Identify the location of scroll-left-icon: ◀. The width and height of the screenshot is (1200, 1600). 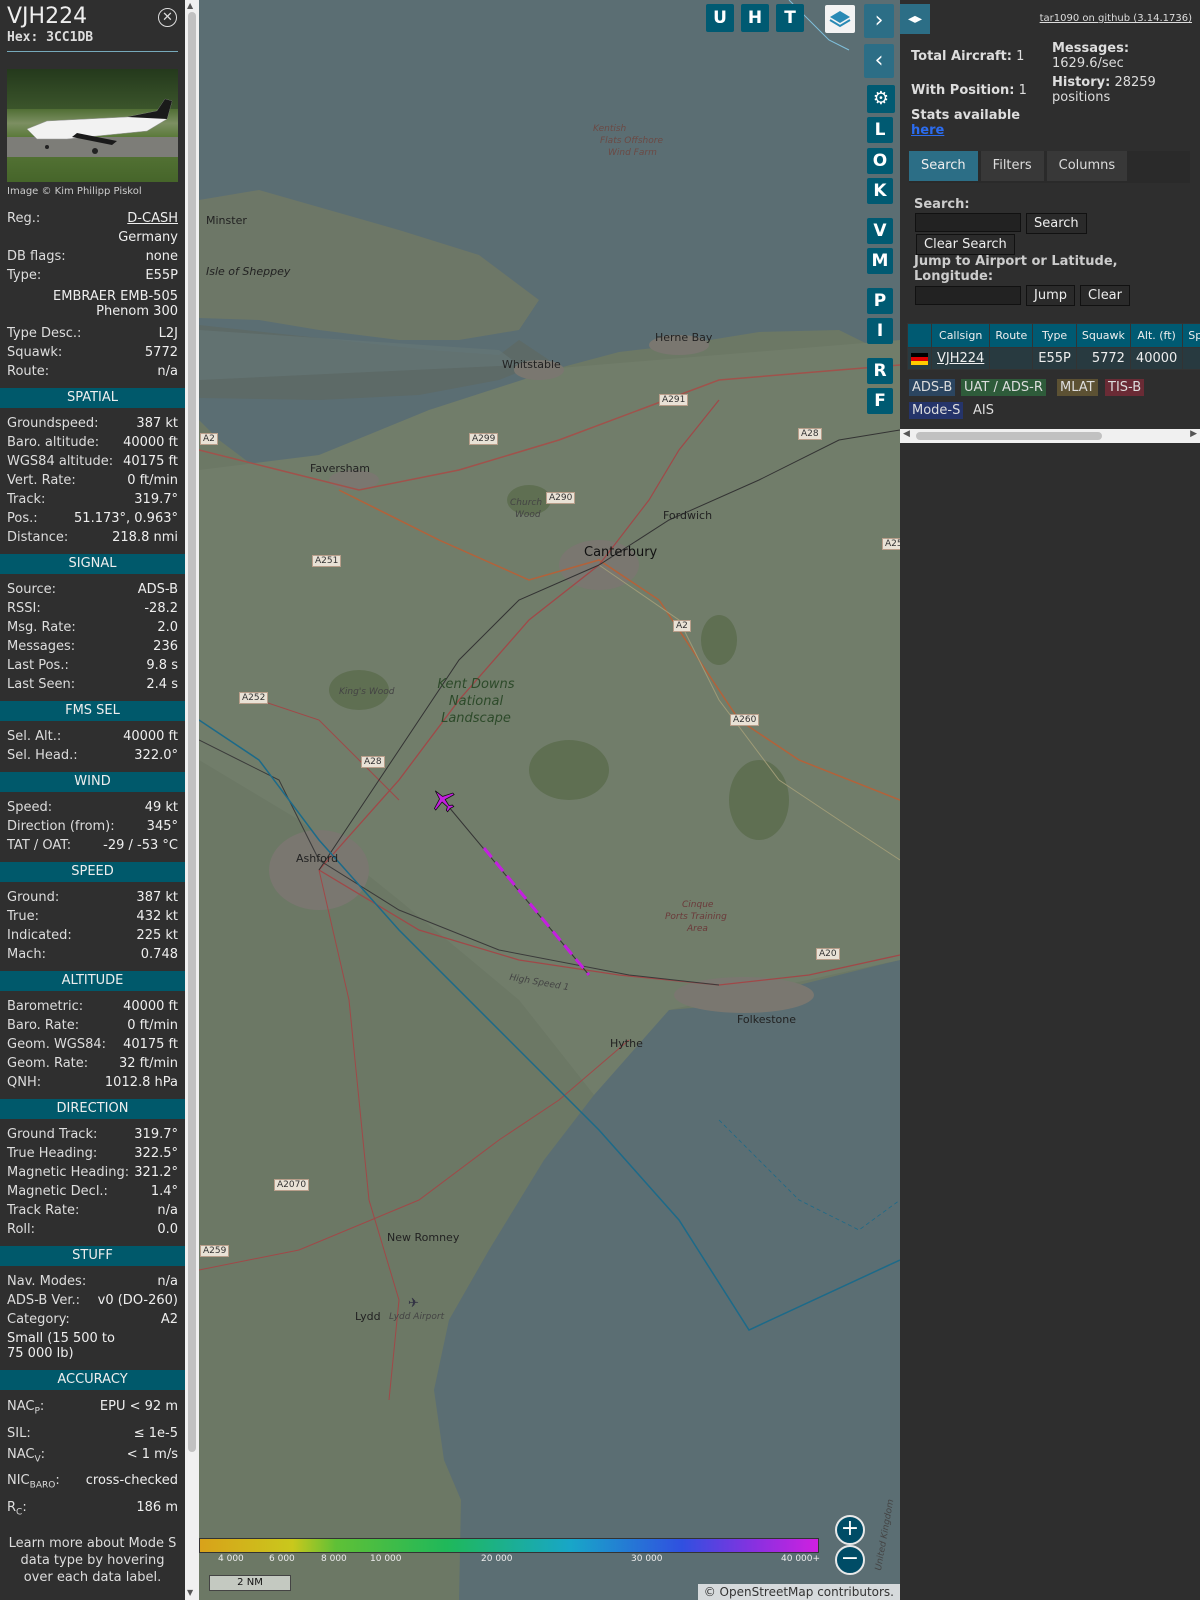
(906, 434).